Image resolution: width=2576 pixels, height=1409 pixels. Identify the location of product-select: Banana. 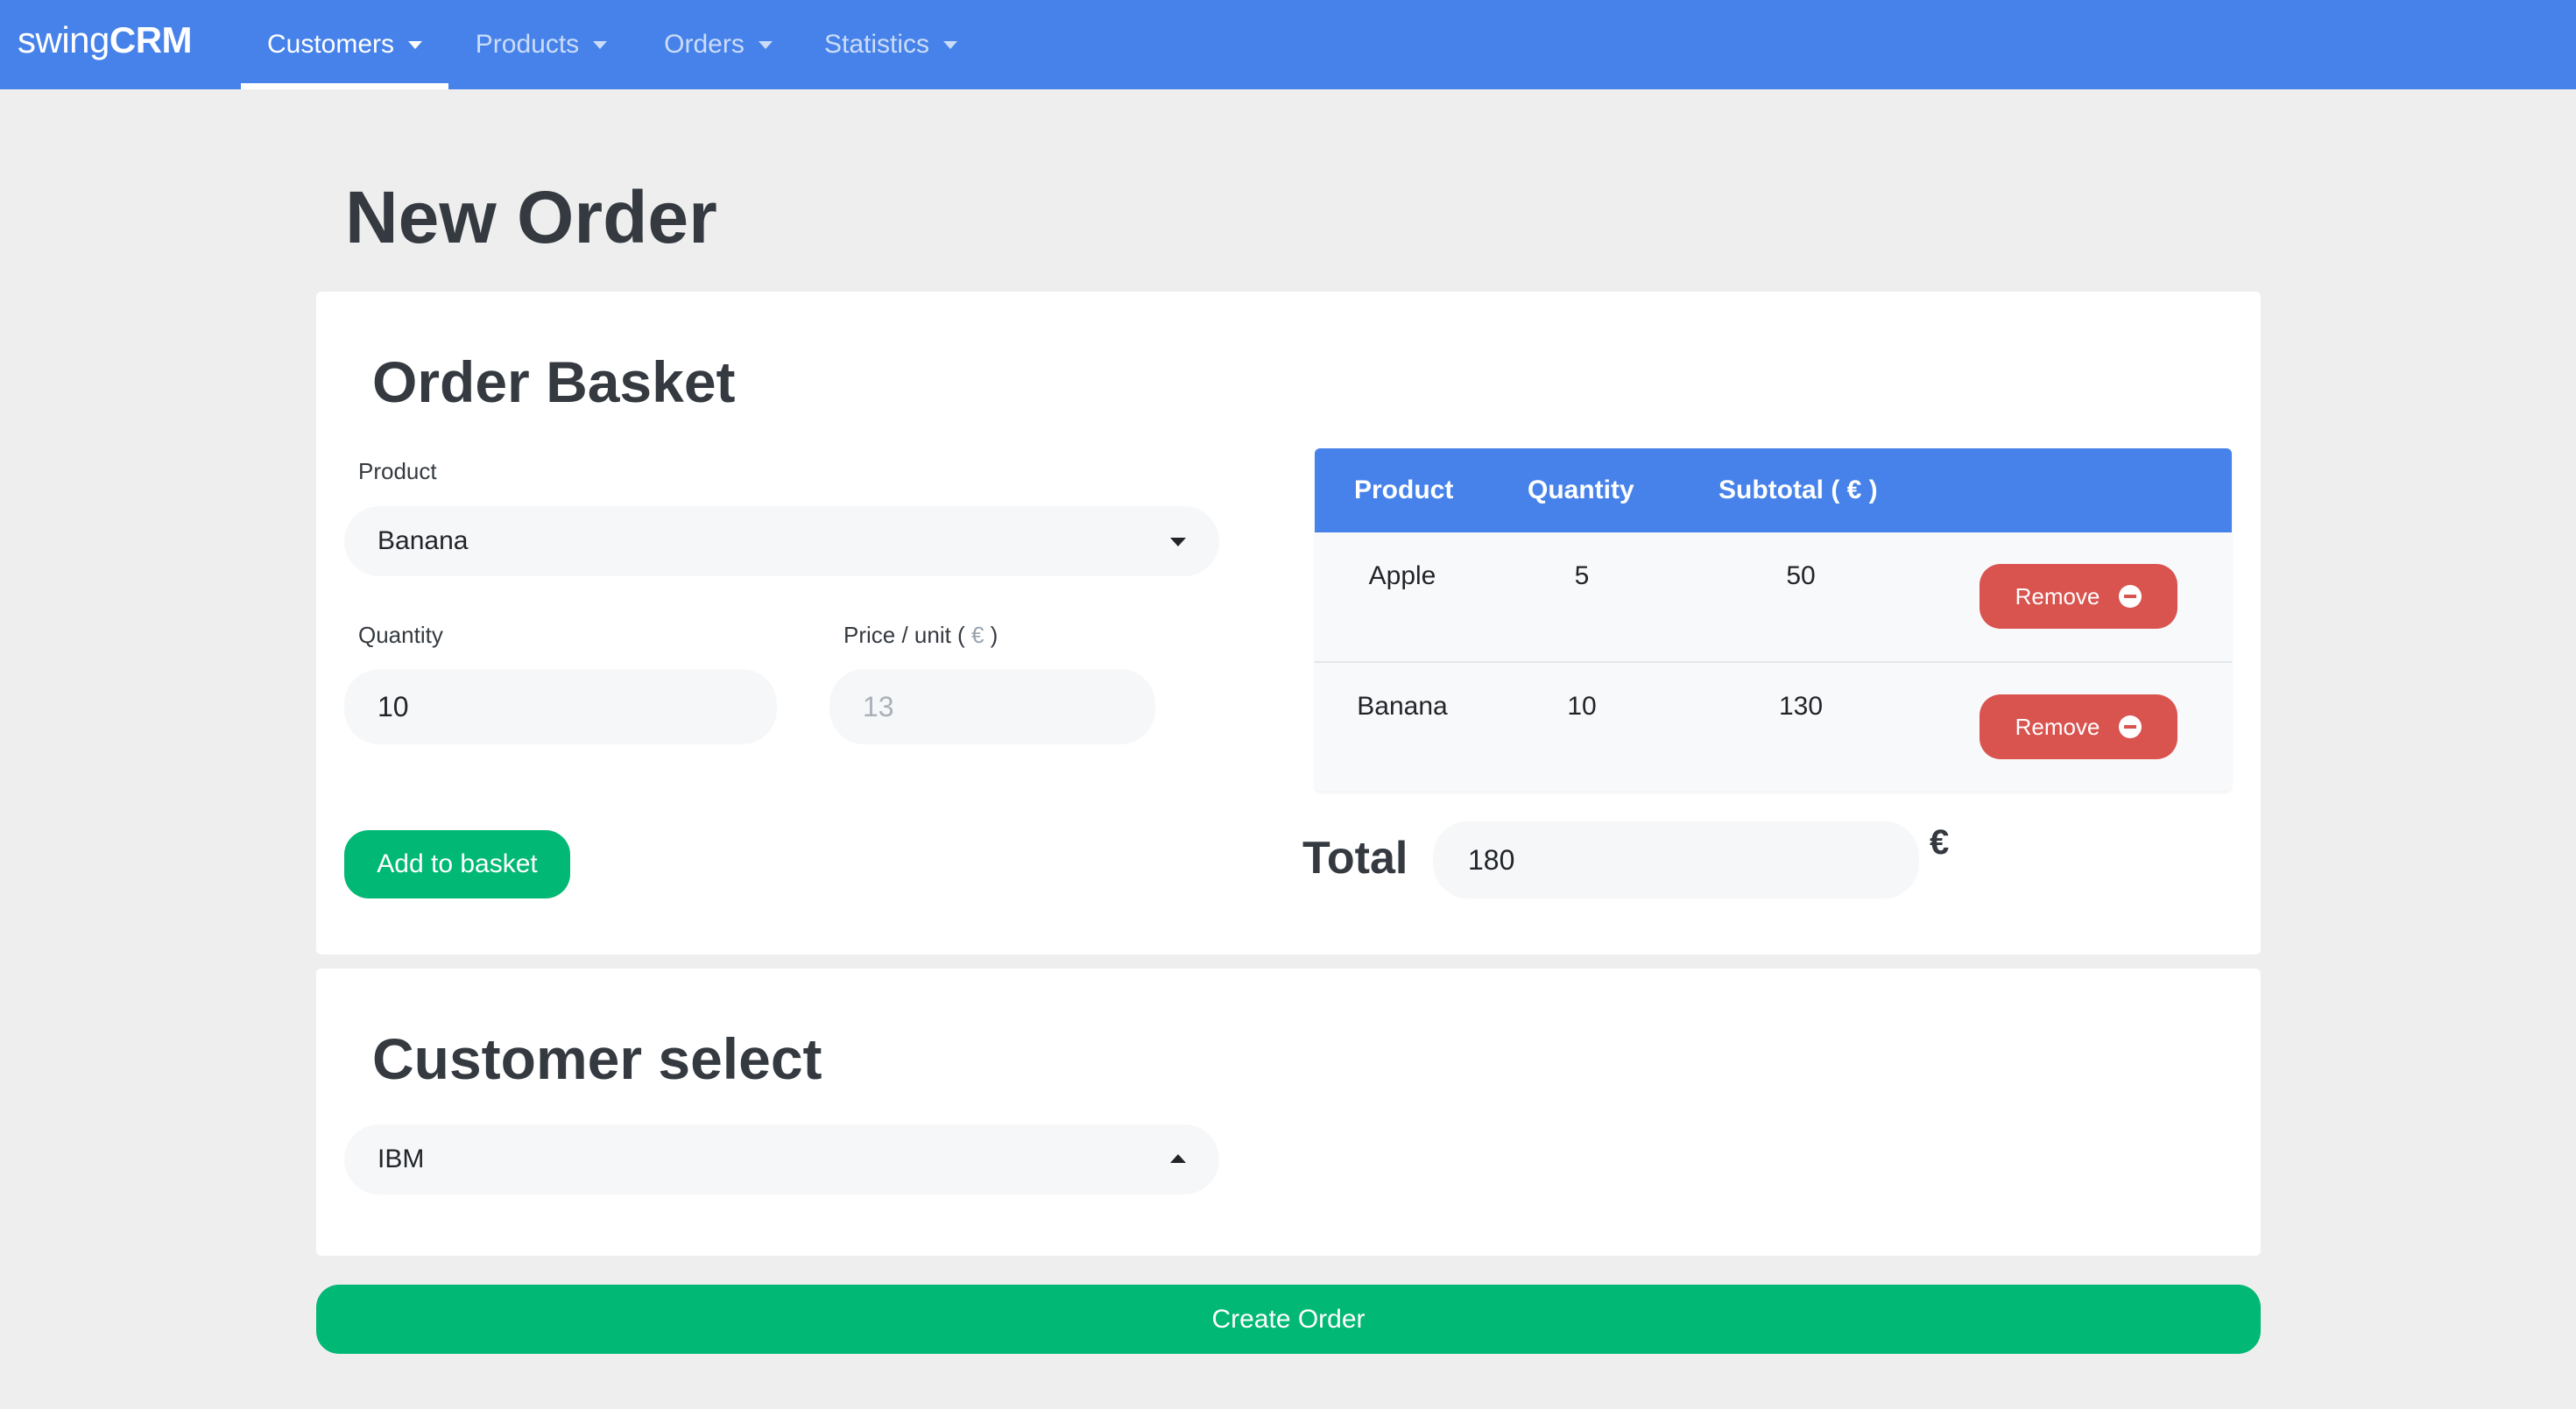
(781, 541).